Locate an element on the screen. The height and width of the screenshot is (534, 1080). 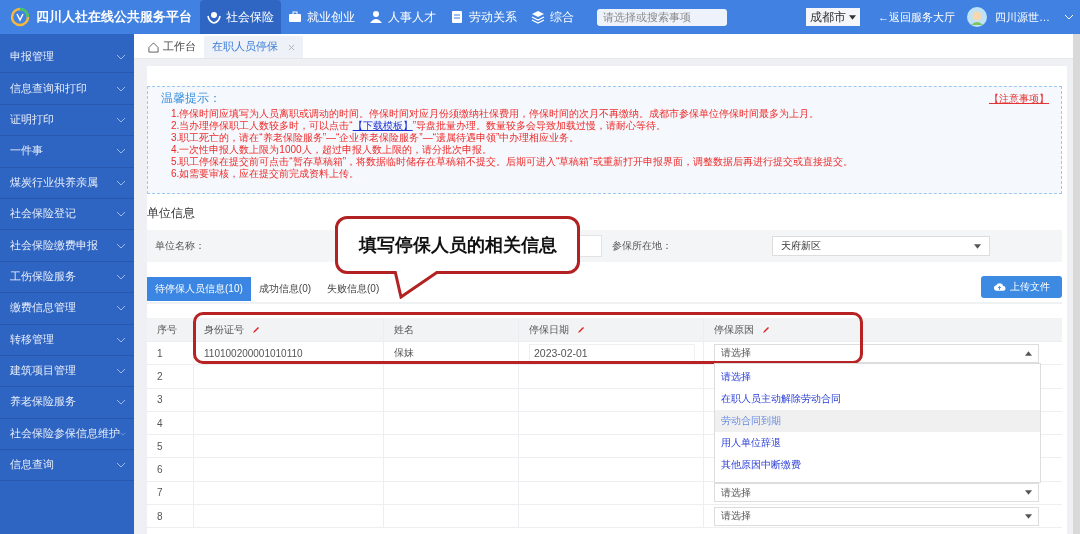
table-cell: 5 is located at coordinates (170, 446).